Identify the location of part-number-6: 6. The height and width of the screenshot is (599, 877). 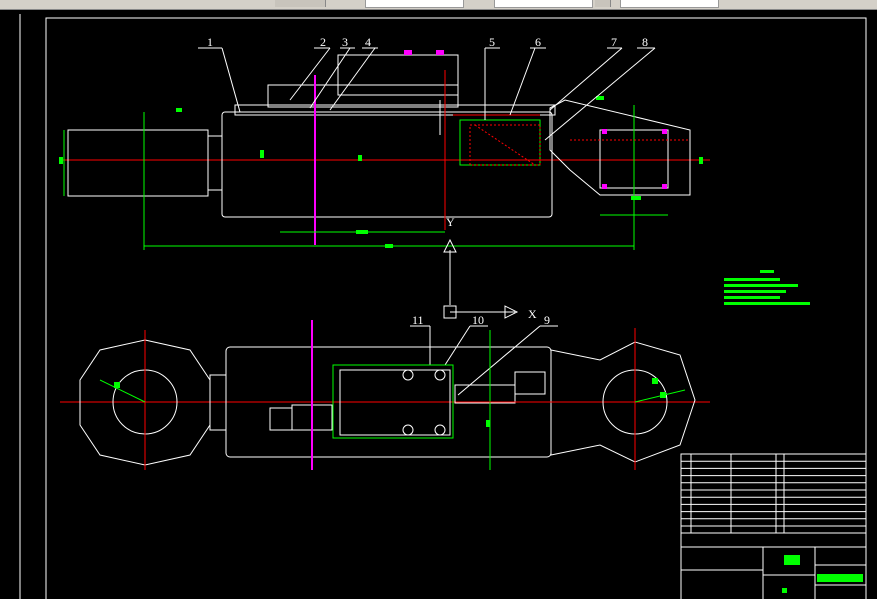
(538, 42).